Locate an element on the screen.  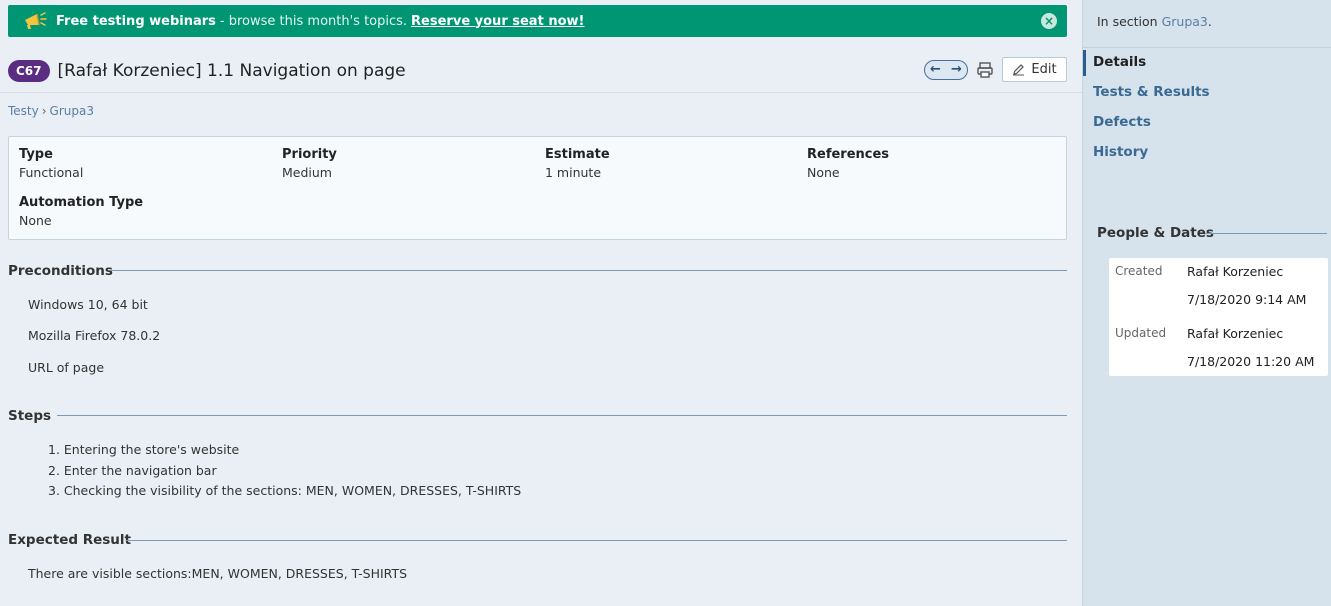
in-section-info: In section Grupa3. is located at coordinates (1154, 21).